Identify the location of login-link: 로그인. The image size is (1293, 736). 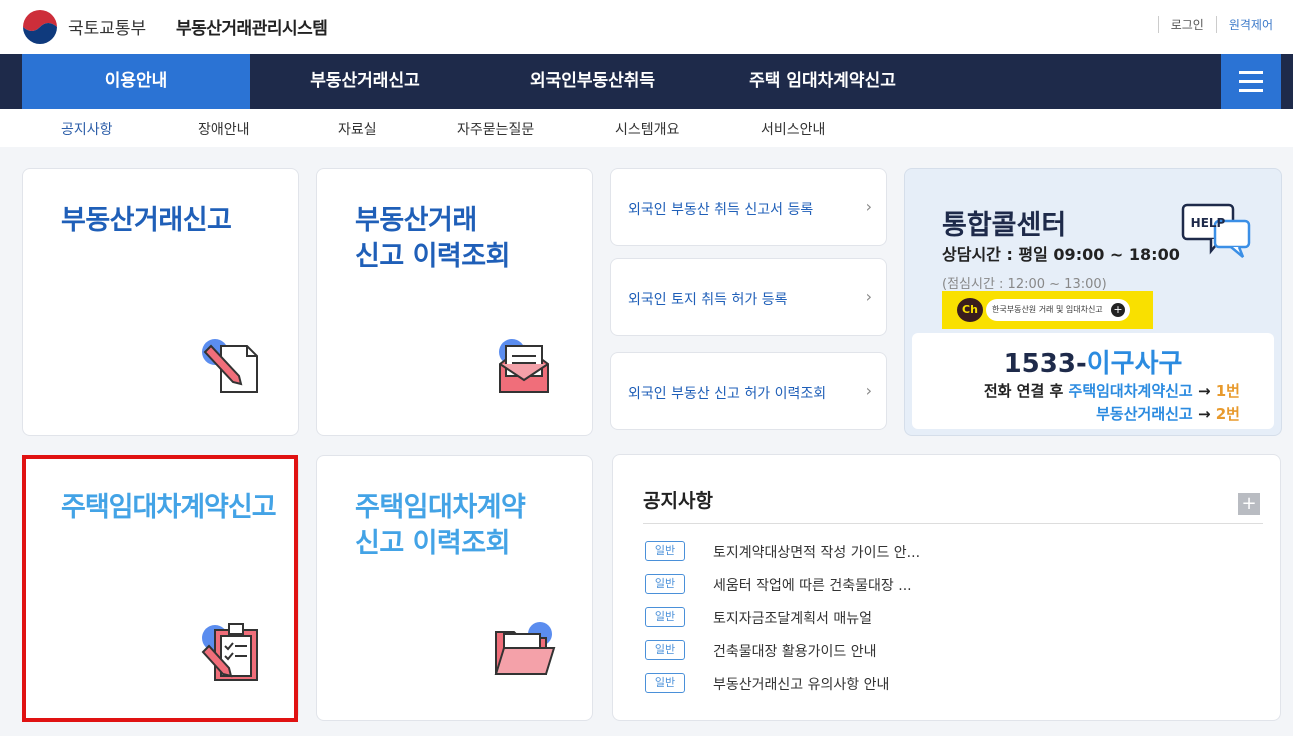
(1186, 24).